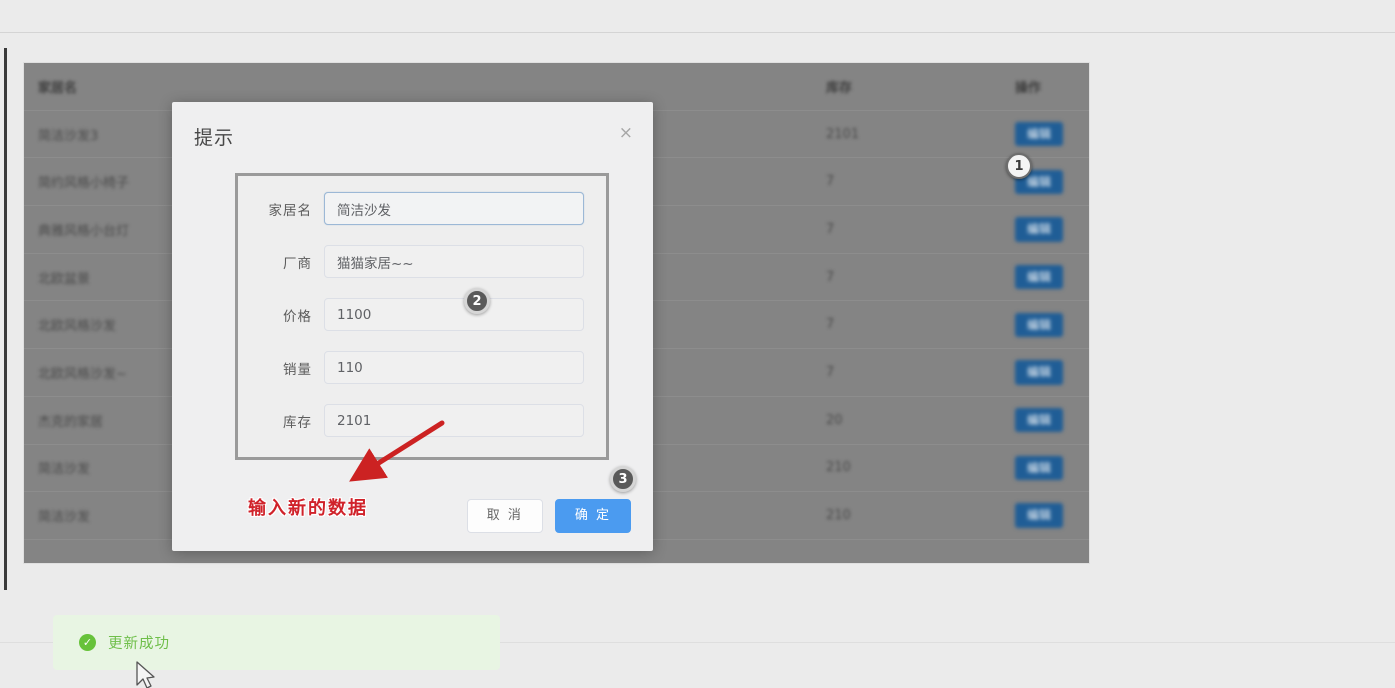 This screenshot has height=688, width=1395. Describe the element at coordinates (1045, 87) in the screenshot. I see `column-header-action: 操作` at that location.